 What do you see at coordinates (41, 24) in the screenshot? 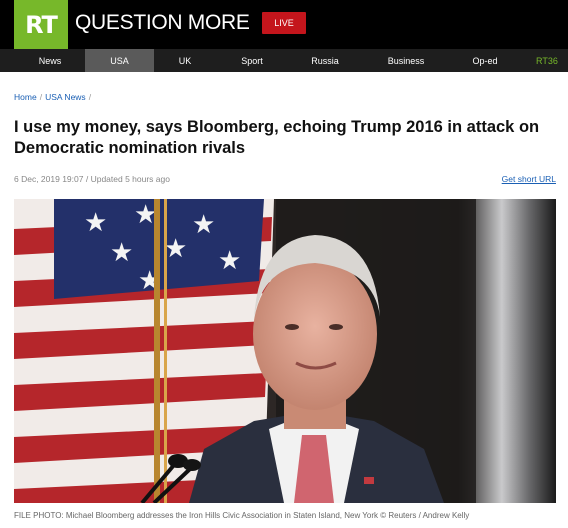
I see `rt-logo: RT` at bounding box center [41, 24].